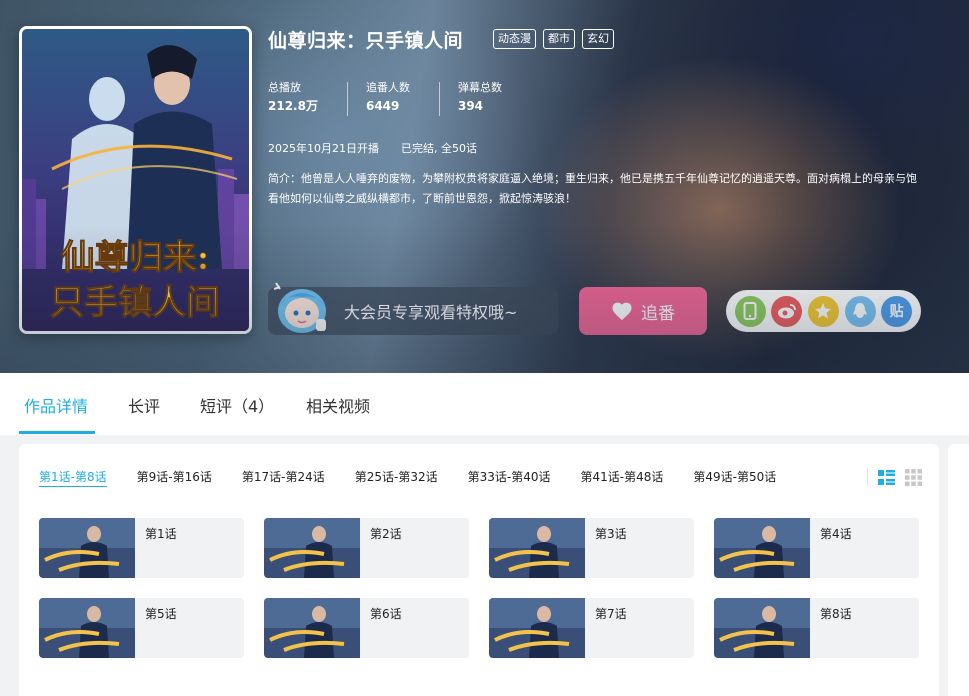 The height and width of the screenshot is (696, 969). I want to click on share-bar: 贴, so click(823, 311).